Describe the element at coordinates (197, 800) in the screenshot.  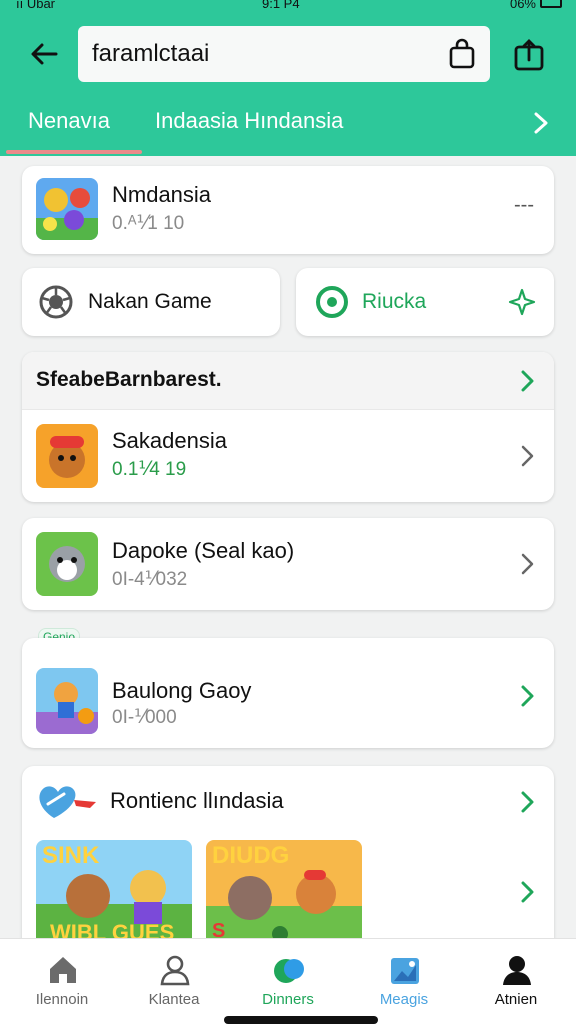
I see `recommendation-title: Rontienc llındasia` at that location.